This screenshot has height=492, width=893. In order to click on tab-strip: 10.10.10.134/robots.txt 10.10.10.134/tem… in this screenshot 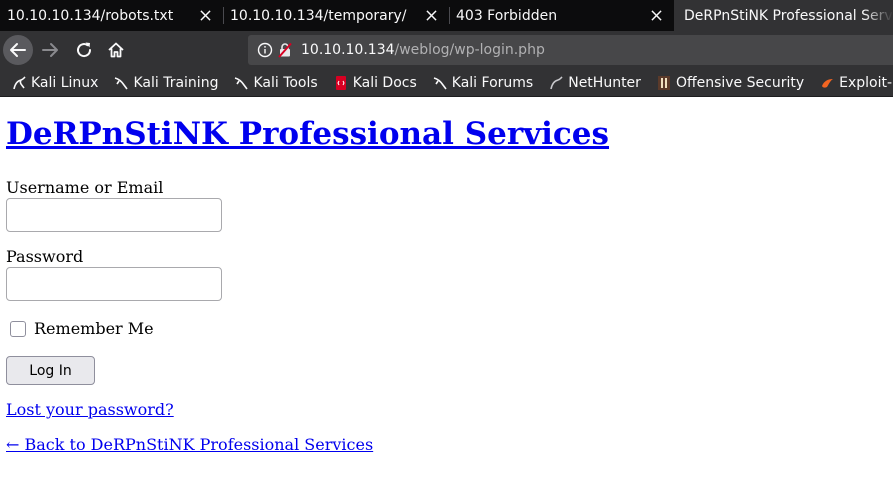, I will do `click(446, 15)`.